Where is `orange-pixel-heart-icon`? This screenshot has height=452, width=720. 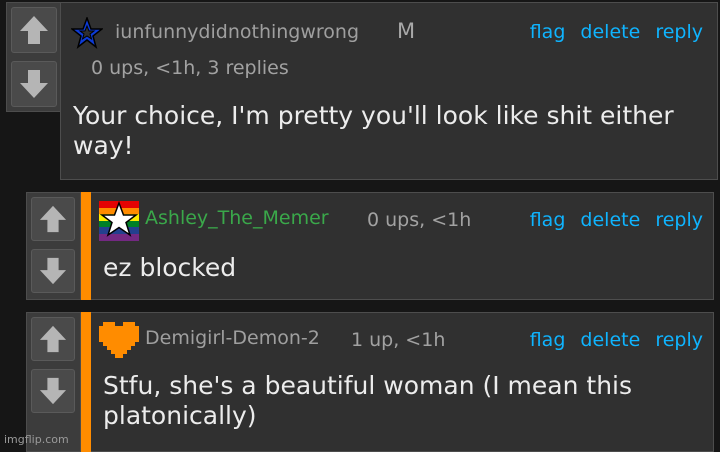 orange-pixel-heart-icon is located at coordinates (119, 340).